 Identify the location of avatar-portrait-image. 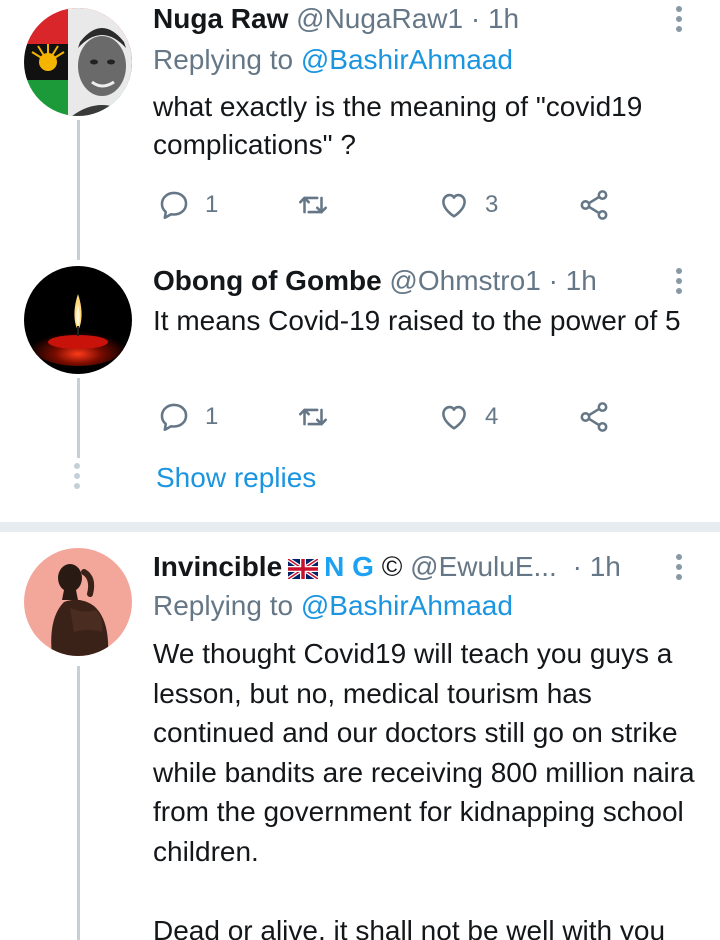
(78, 602).